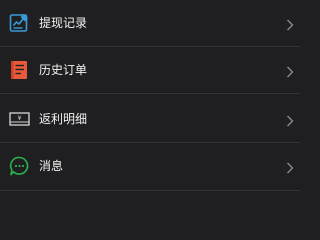  I want to click on order-history-icon, so click(19, 70).